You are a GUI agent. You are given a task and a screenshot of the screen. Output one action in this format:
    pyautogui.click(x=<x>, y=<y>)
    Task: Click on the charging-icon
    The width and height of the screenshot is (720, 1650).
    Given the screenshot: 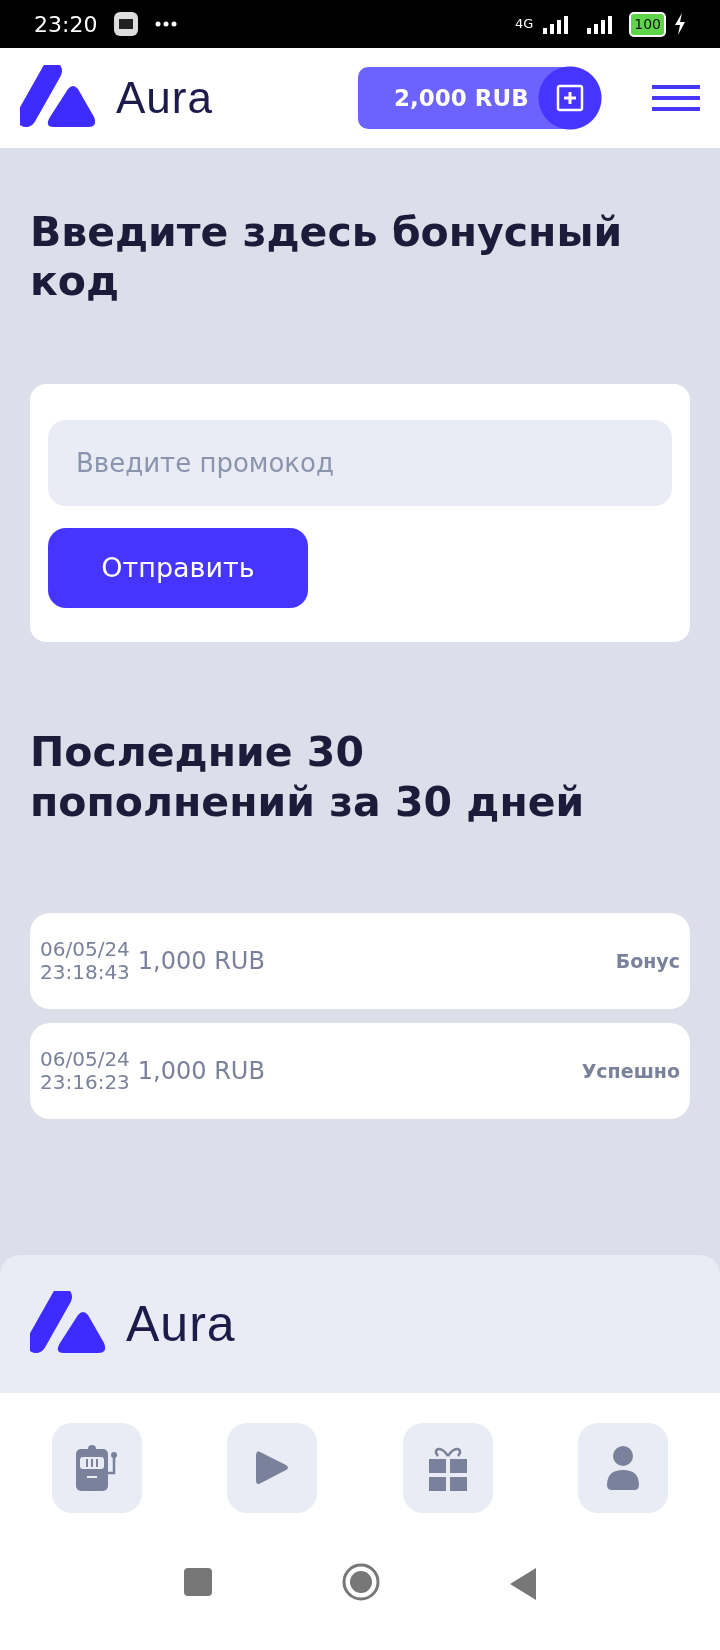 What is the action you would take?
    pyautogui.click(x=680, y=24)
    